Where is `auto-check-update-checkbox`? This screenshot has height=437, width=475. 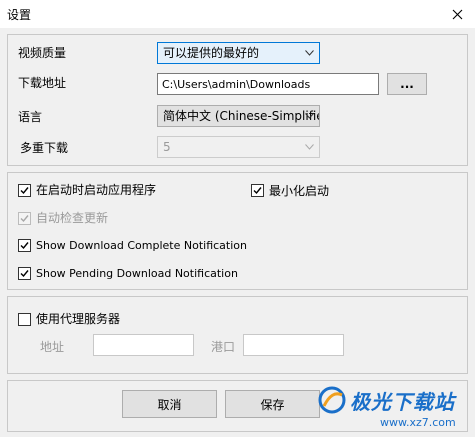 auto-check-update-checkbox is located at coordinates (24, 218).